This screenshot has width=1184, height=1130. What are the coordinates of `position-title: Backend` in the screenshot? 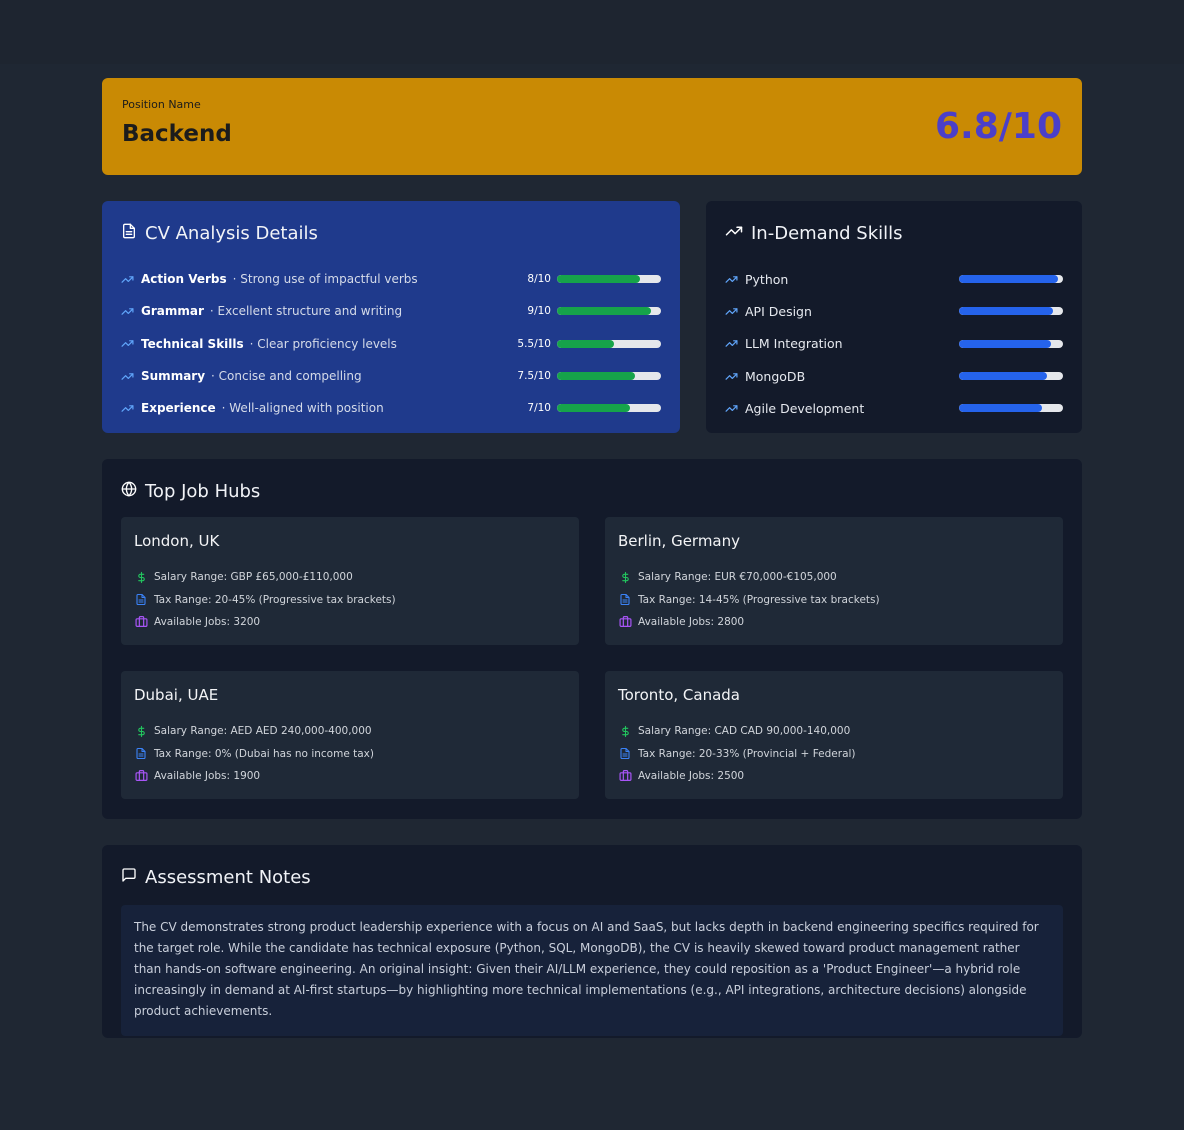 It's located at (177, 134).